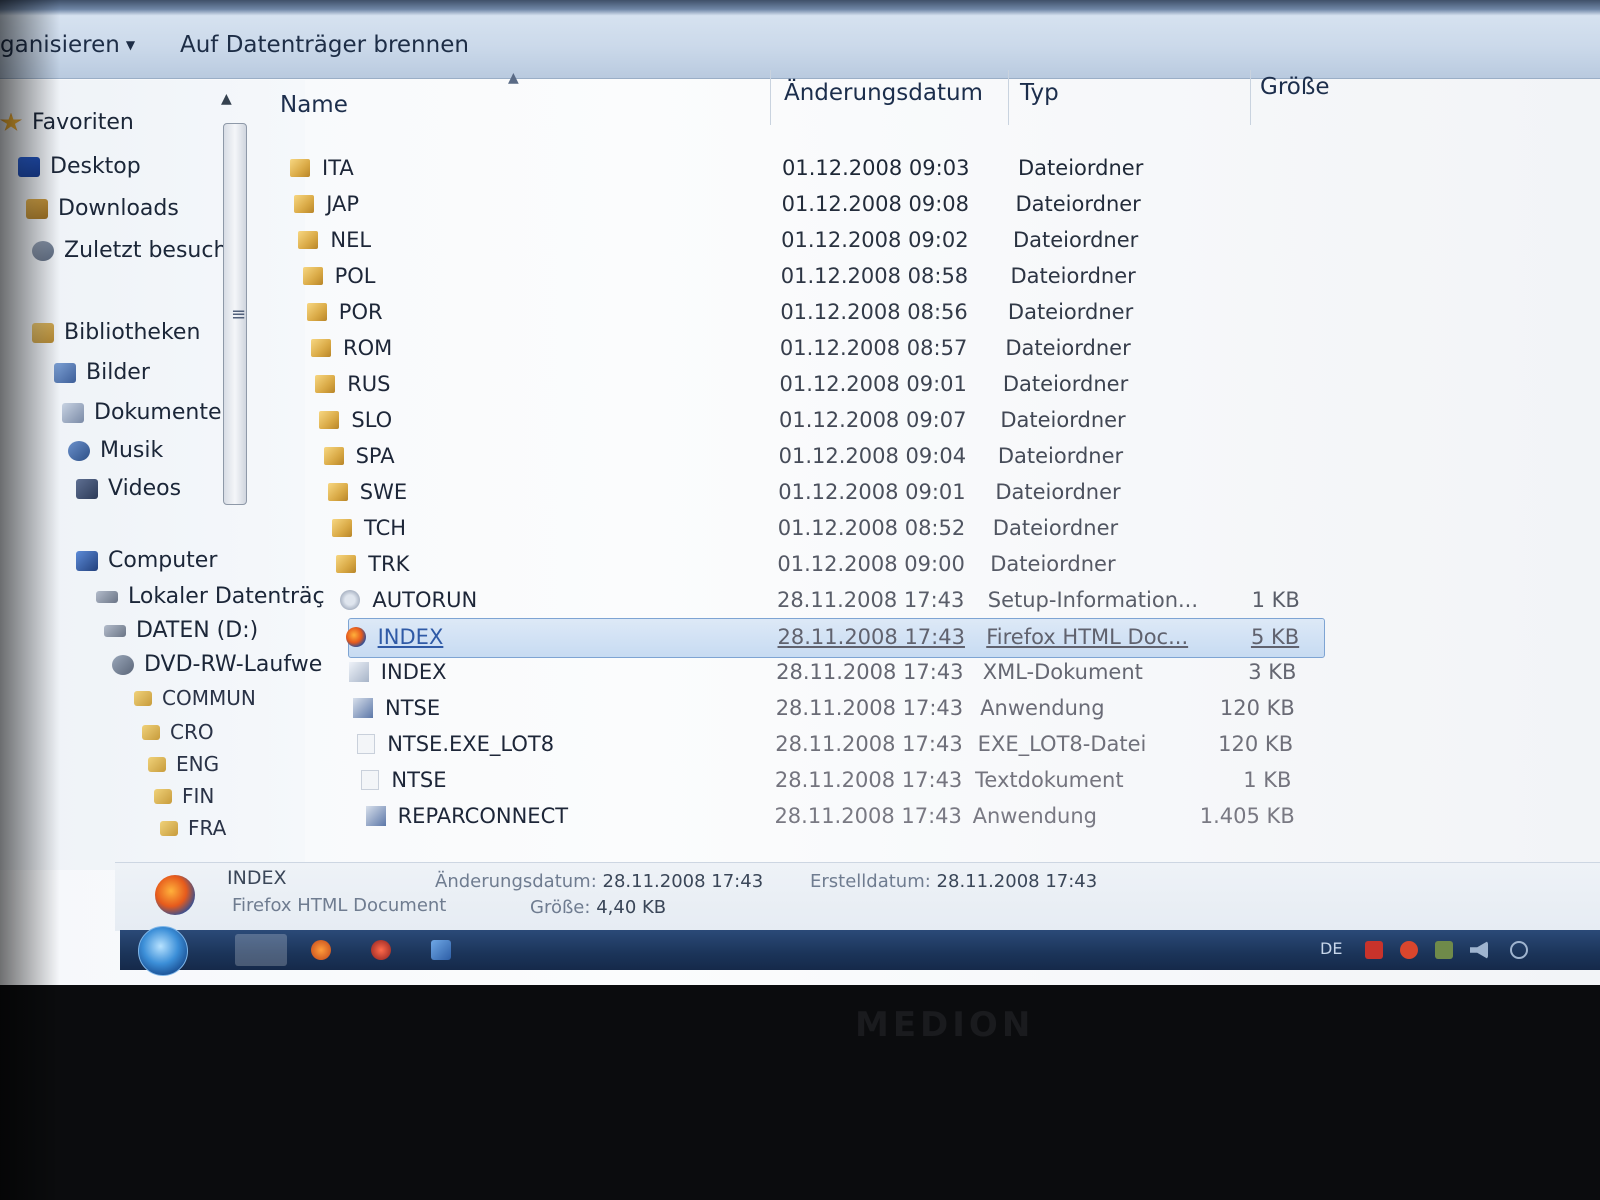 The width and height of the screenshot is (1600, 1200). I want to click on language-indicator: DE, so click(1331, 948).